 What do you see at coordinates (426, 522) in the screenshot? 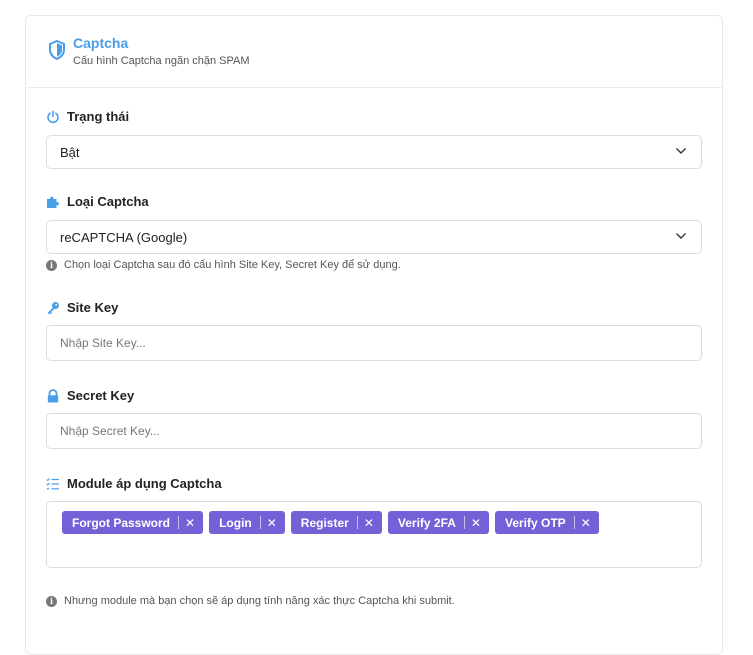
I see `module-tag-label: Verify 2FA` at bounding box center [426, 522].